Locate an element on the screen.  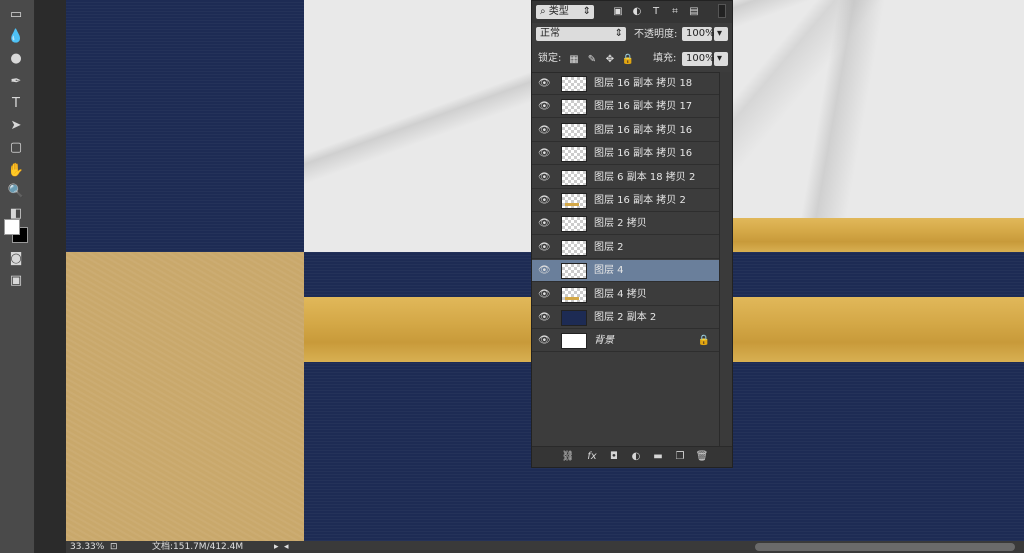
lock-all-icon: 🔒 is located at coordinates (628, 59).